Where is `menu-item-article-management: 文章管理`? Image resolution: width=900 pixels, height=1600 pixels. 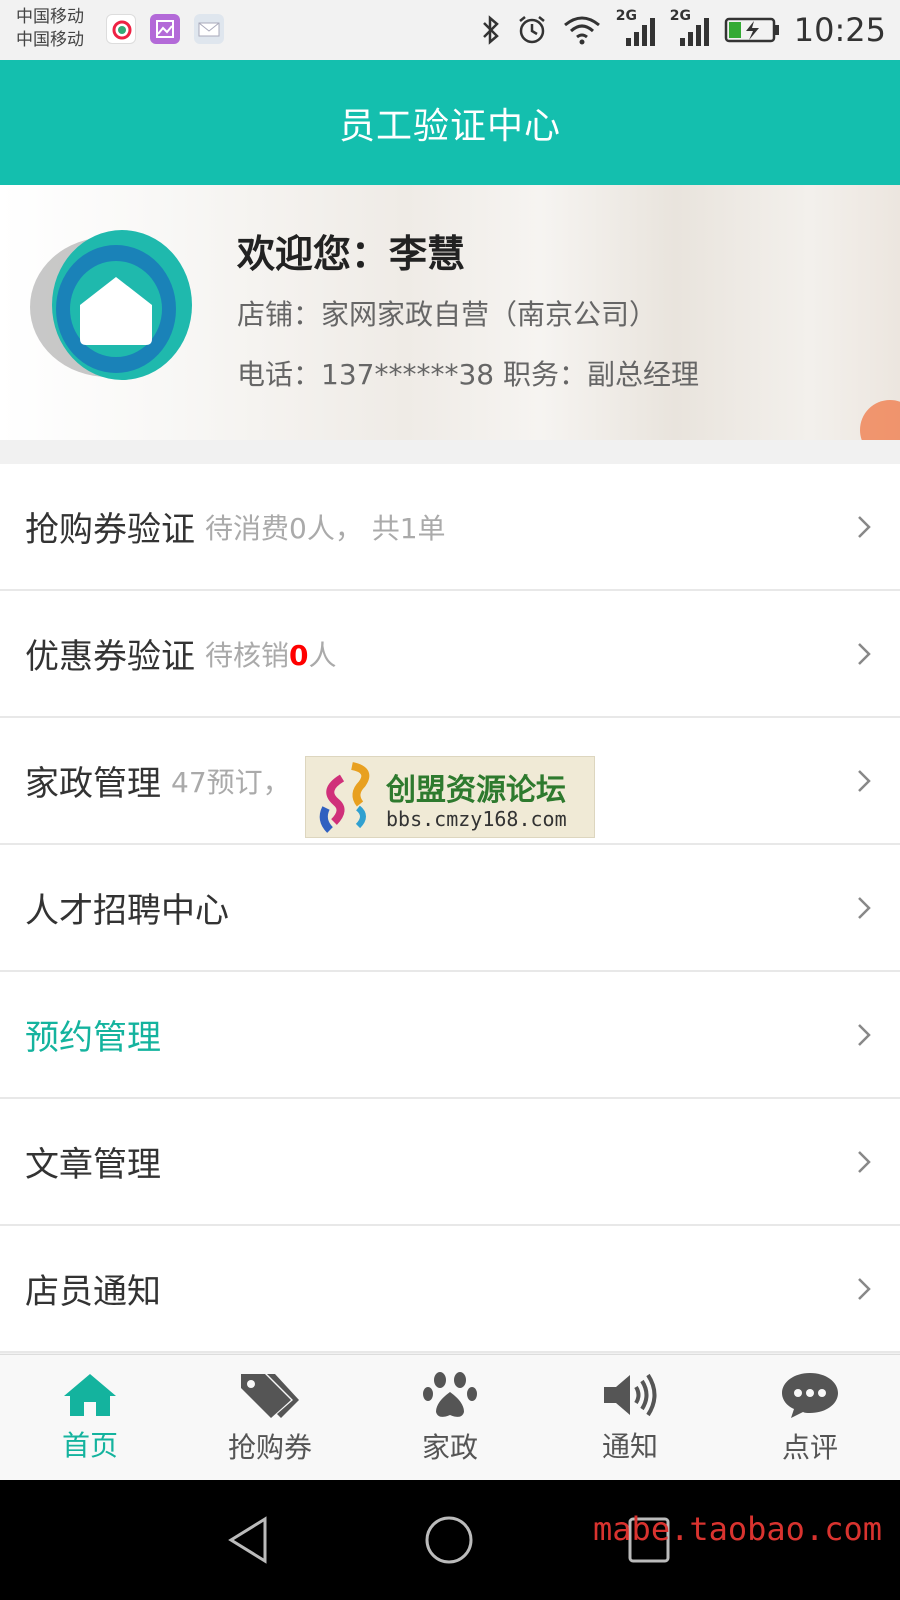 menu-item-article-management: 文章管理 is located at coordinates (450, 1162).